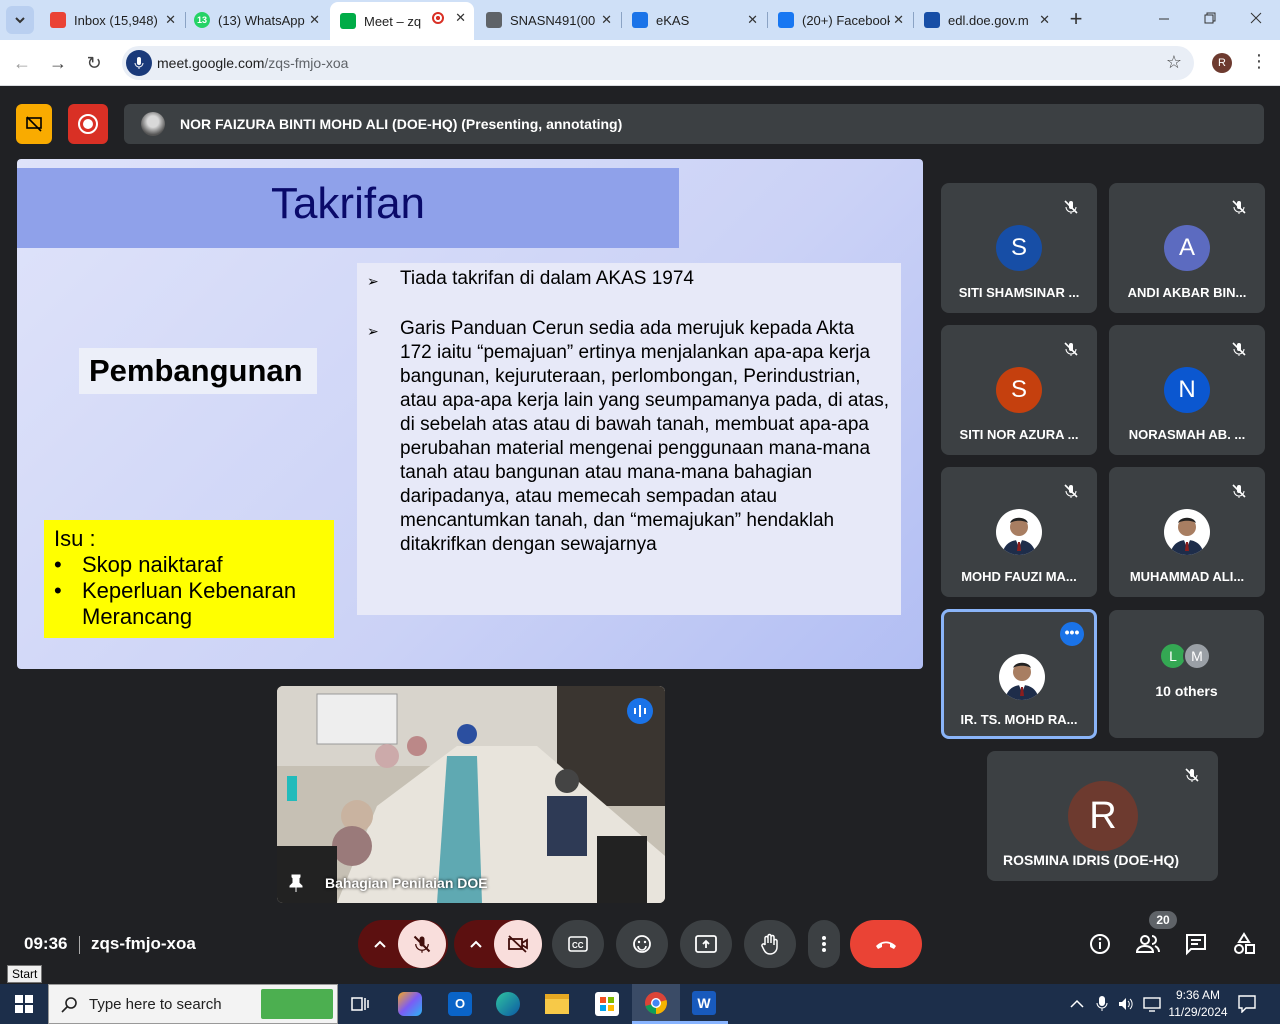 The image size is (1280, 1024). What do you see at coordinates (1247, 1006) in the screenshot?
I see `notifications-icon` at bounding box center [1247, 1006].